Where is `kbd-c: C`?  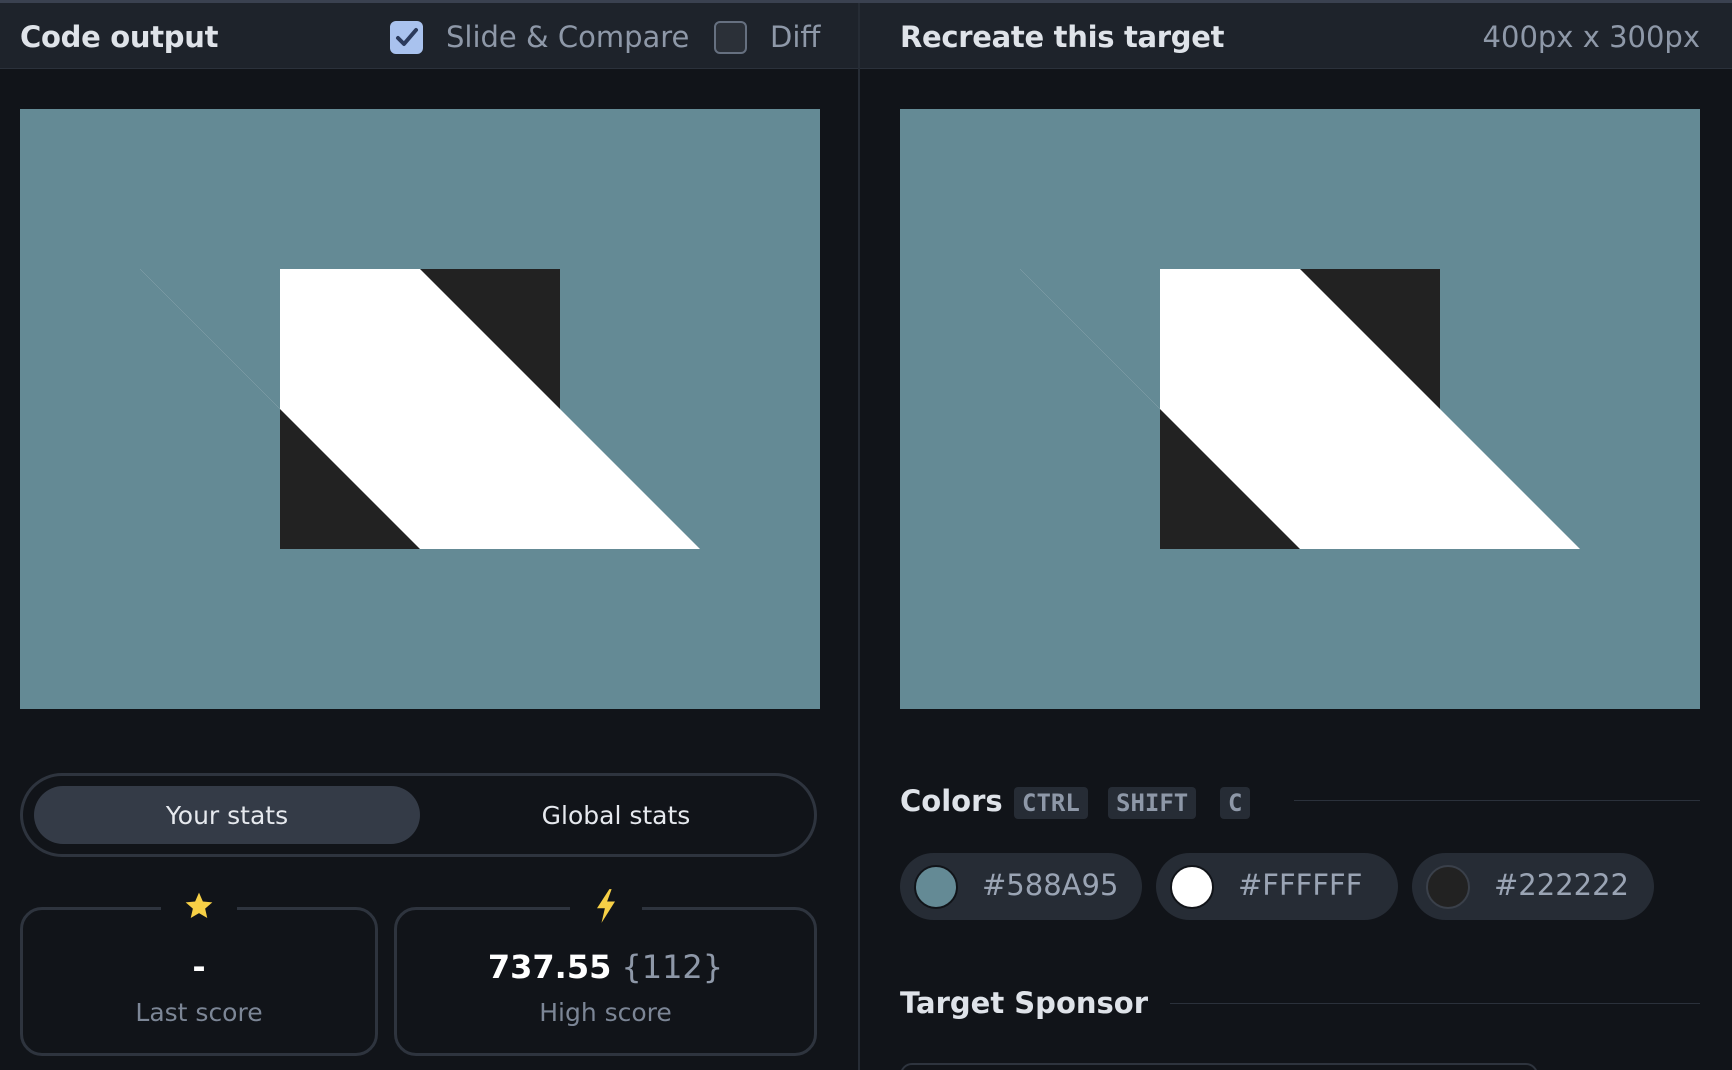 kbd-c: C is located at coordinates (1235, 803).